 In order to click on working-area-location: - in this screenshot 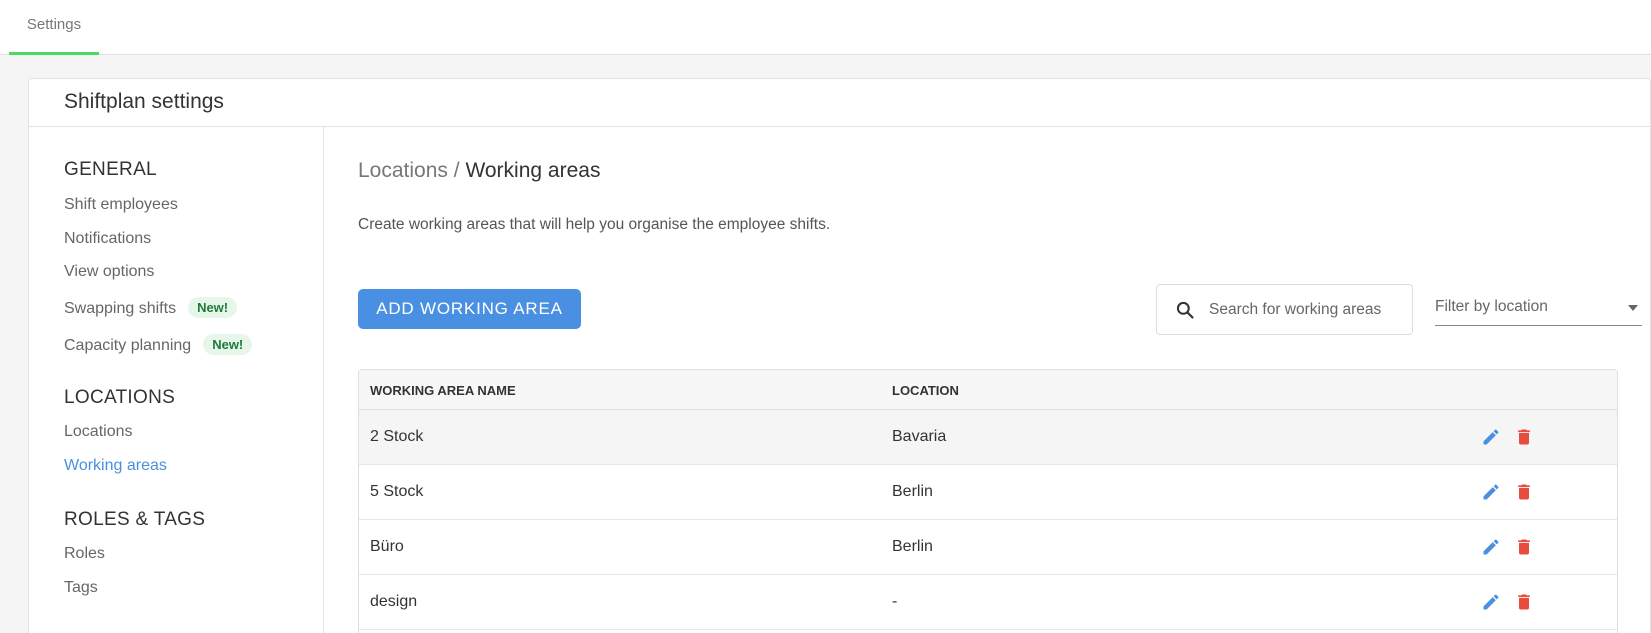, I will do `click(895, 601)`.